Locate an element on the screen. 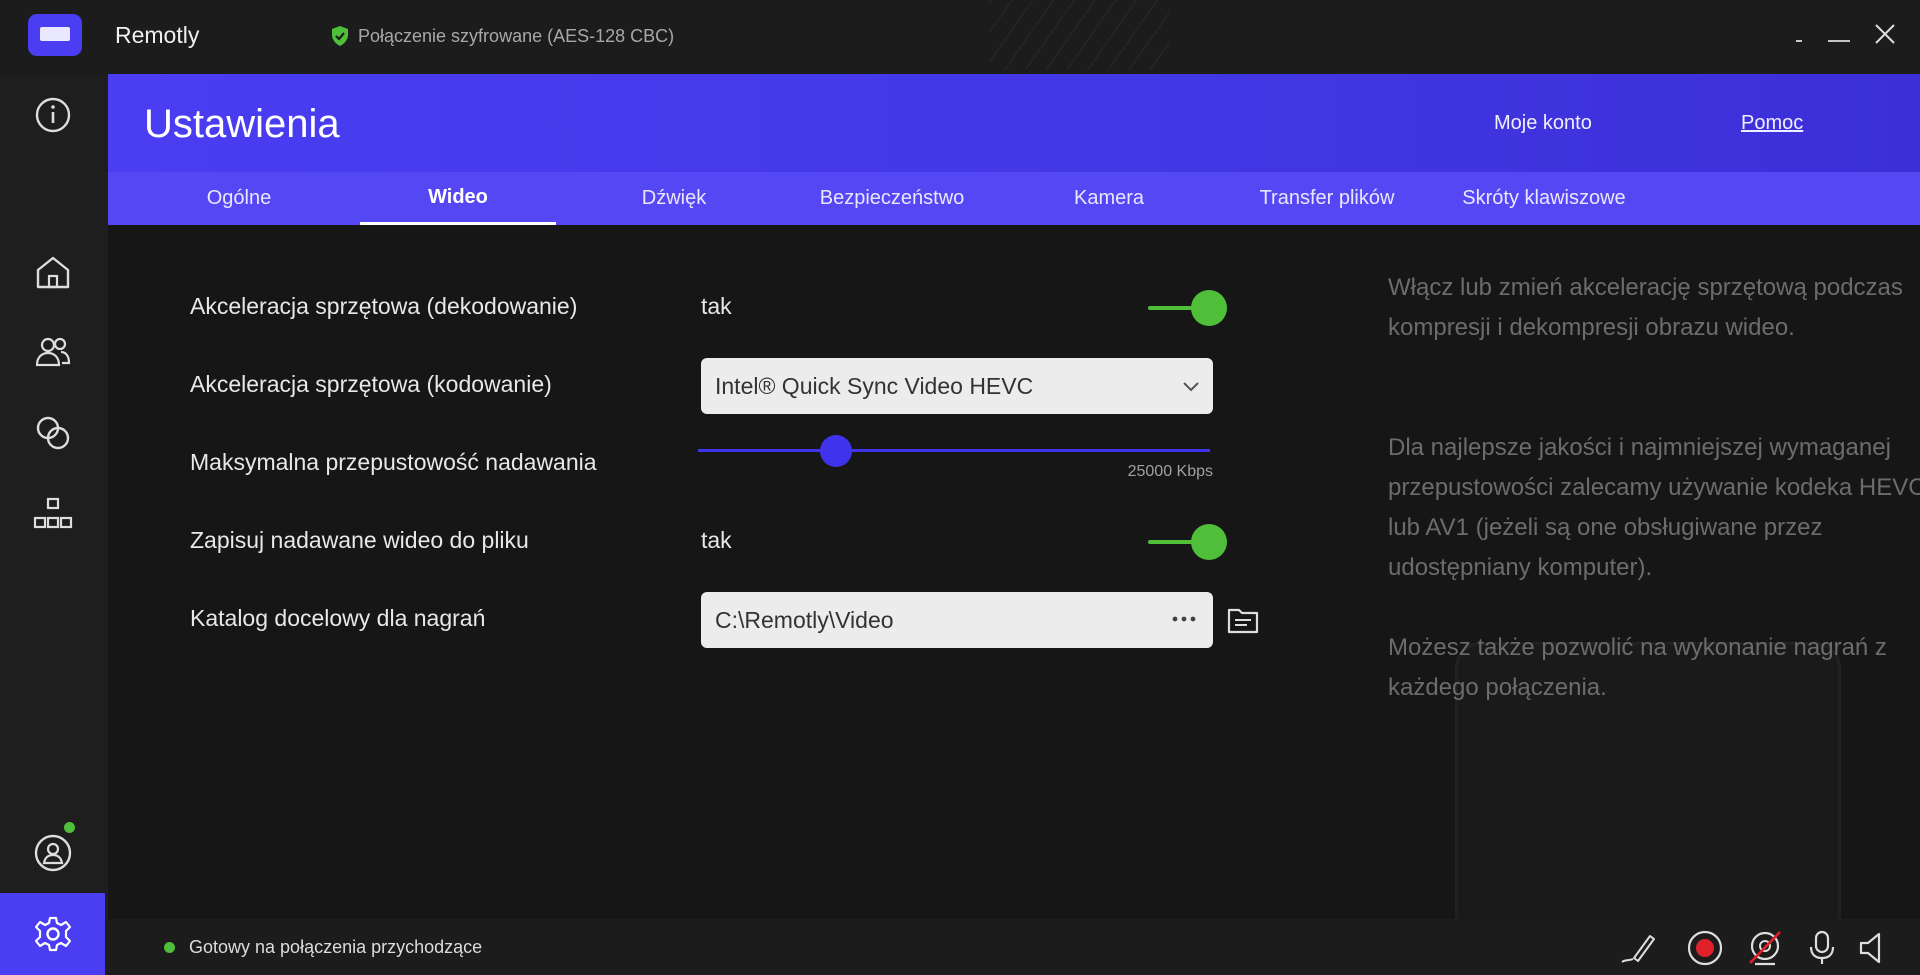 Image resolution: width=1920 pixels, height=975 pixels. max-bandwidth-label: Maksymalna przepustowość nadawania is located at coordinates (393, 462).